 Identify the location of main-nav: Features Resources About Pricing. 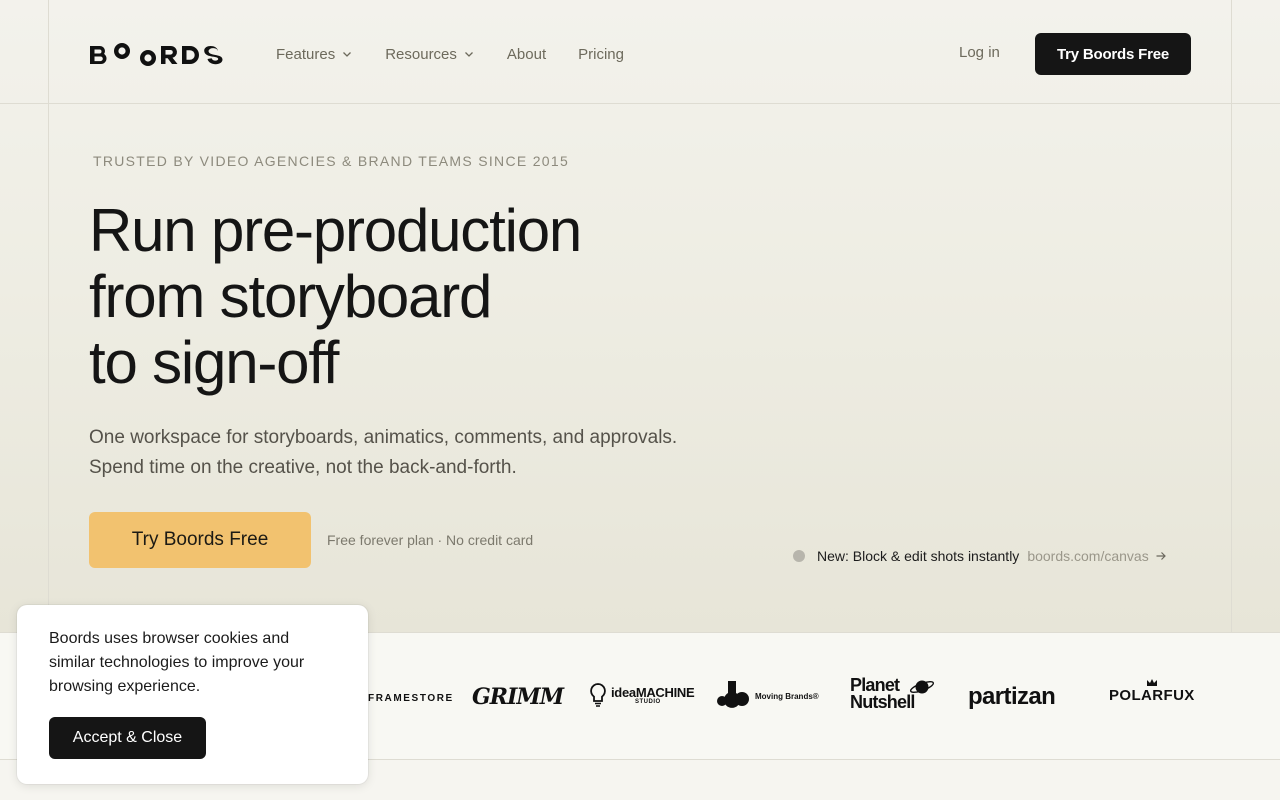
(466, 54).